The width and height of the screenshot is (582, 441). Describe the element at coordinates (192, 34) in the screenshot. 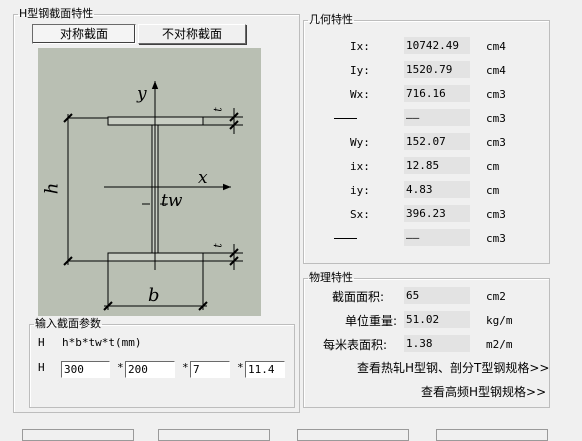

I see `tab-asymmetric: 不对称截面` at that location.